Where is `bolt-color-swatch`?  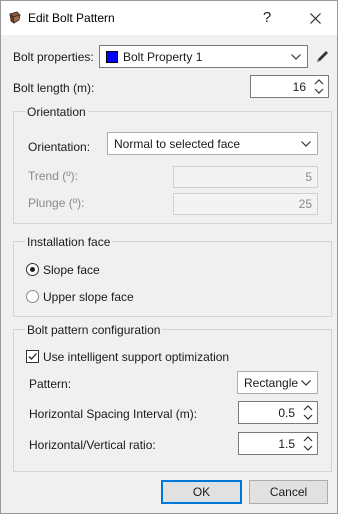
bolt-color-swatch is located at coordinates (112, 57).